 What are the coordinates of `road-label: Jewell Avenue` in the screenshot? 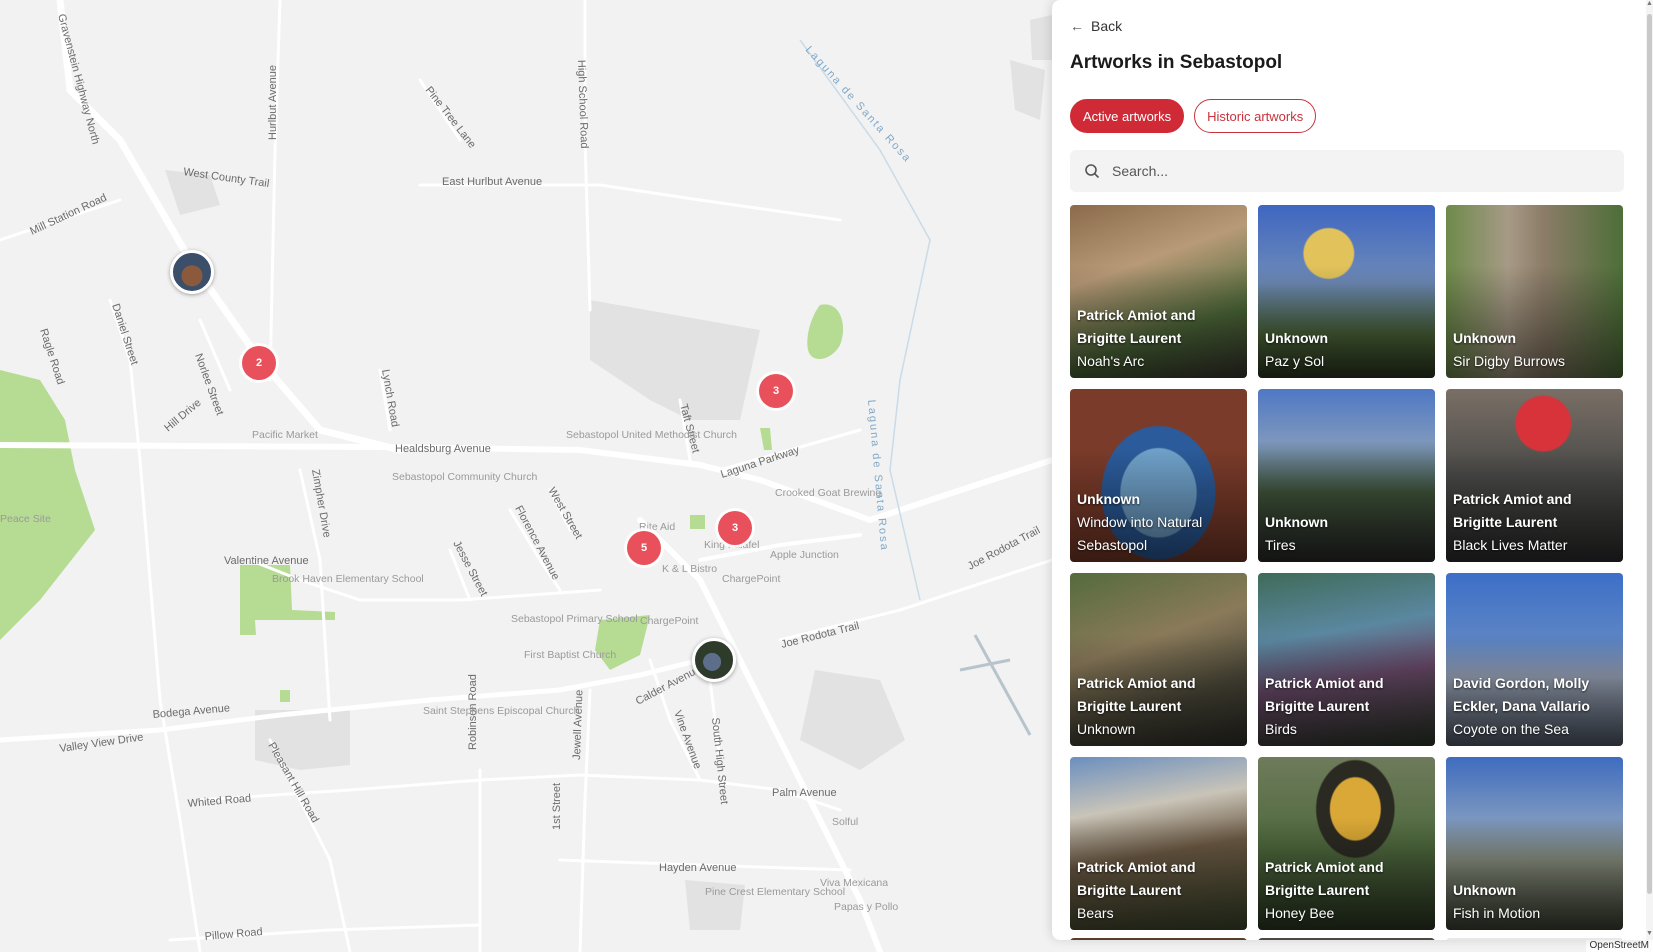 It's located at (578, 725).